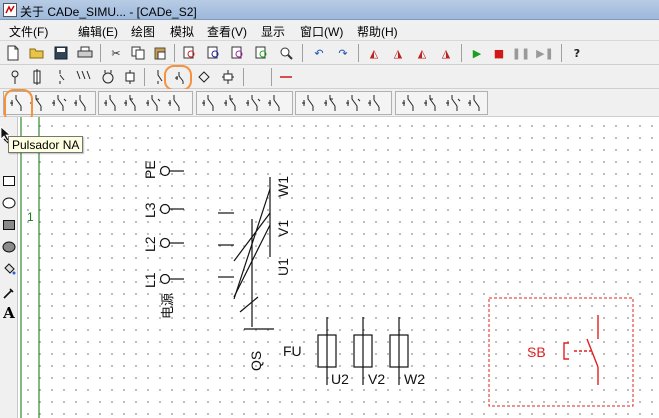 The image size is (659, 418). What do you see at coordinates (190, 53) in the screenshot?
I see `zoom-page-icon` at bounding box center [190, 53].